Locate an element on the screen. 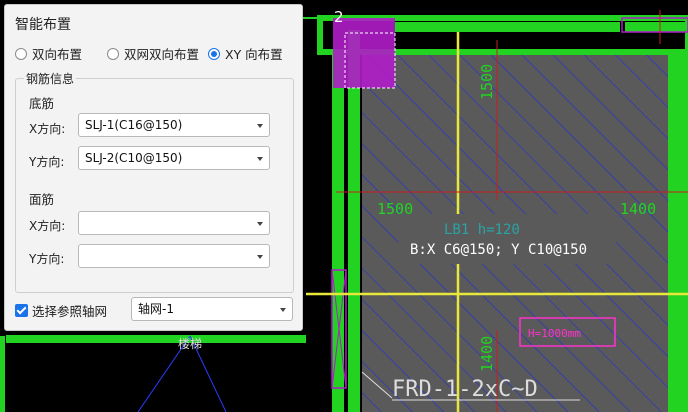 The height and width of the screenshot is (412, 688). radio-bidirectional: 双向布置 is located at coordinates (48, 53).